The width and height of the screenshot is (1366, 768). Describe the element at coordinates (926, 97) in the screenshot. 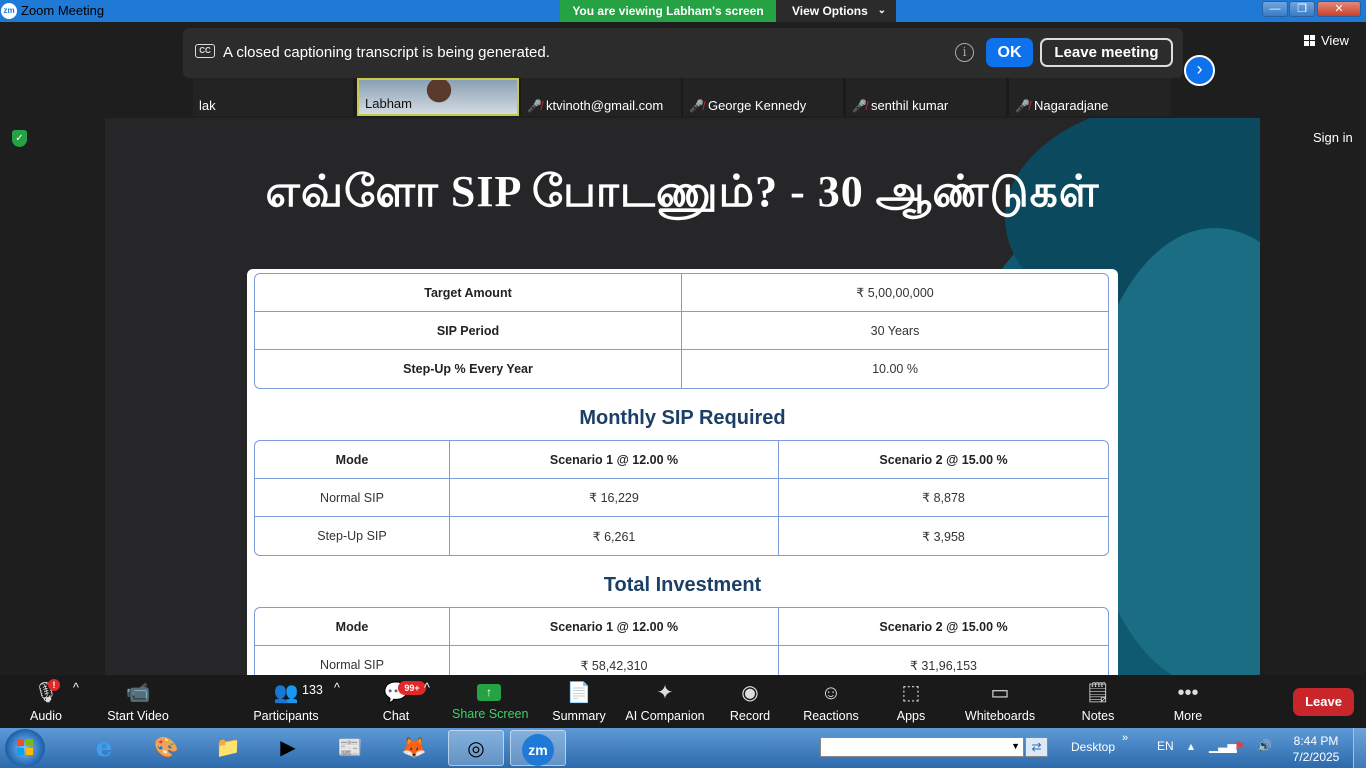

I see `participant-tile: 🎤̸ senthil kumar` at that location.